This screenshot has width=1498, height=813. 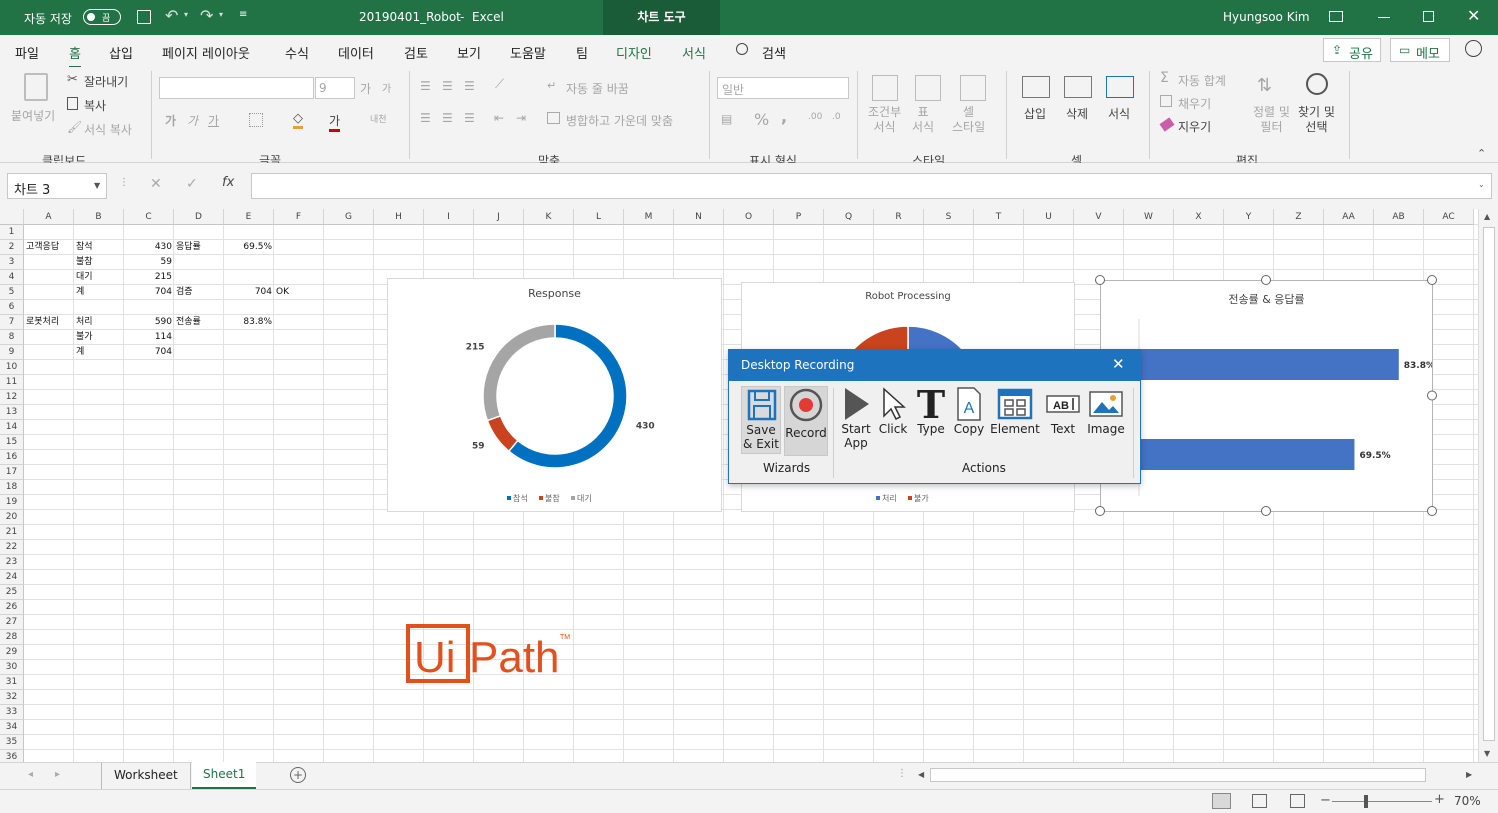 I want to click on tab-page-layout: 페이지 레이아웃, so click(x=206, y=52).